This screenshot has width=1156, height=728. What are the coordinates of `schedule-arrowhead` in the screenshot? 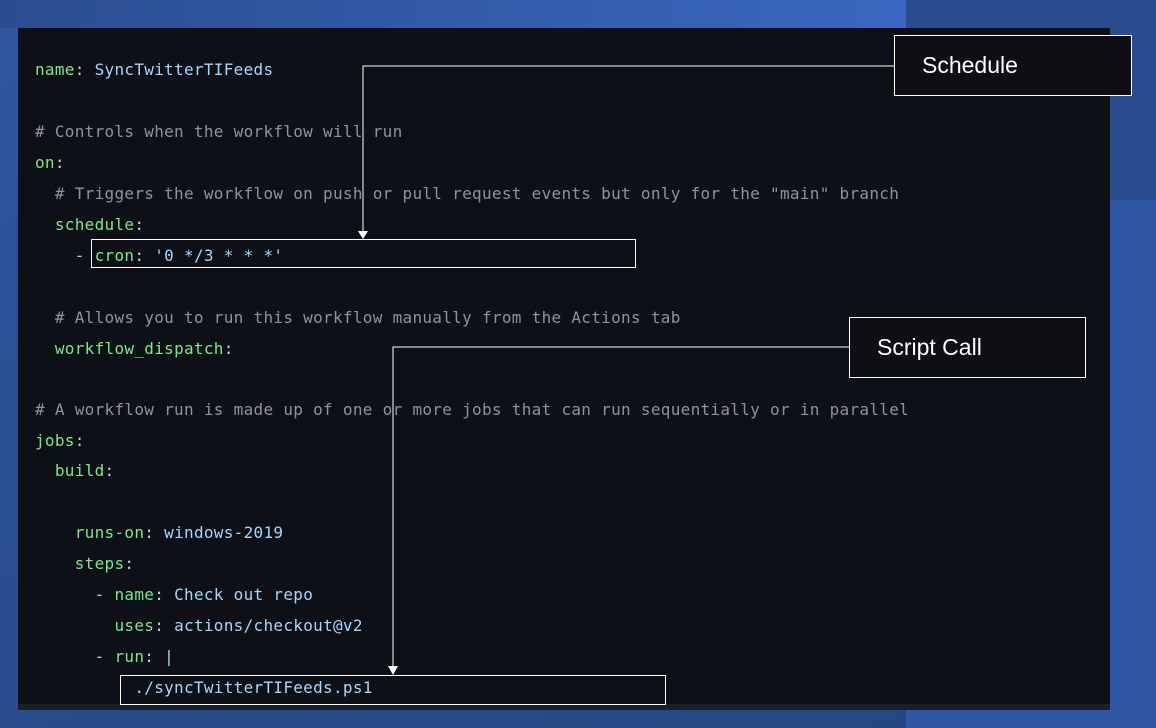 It's located at (363, 235).